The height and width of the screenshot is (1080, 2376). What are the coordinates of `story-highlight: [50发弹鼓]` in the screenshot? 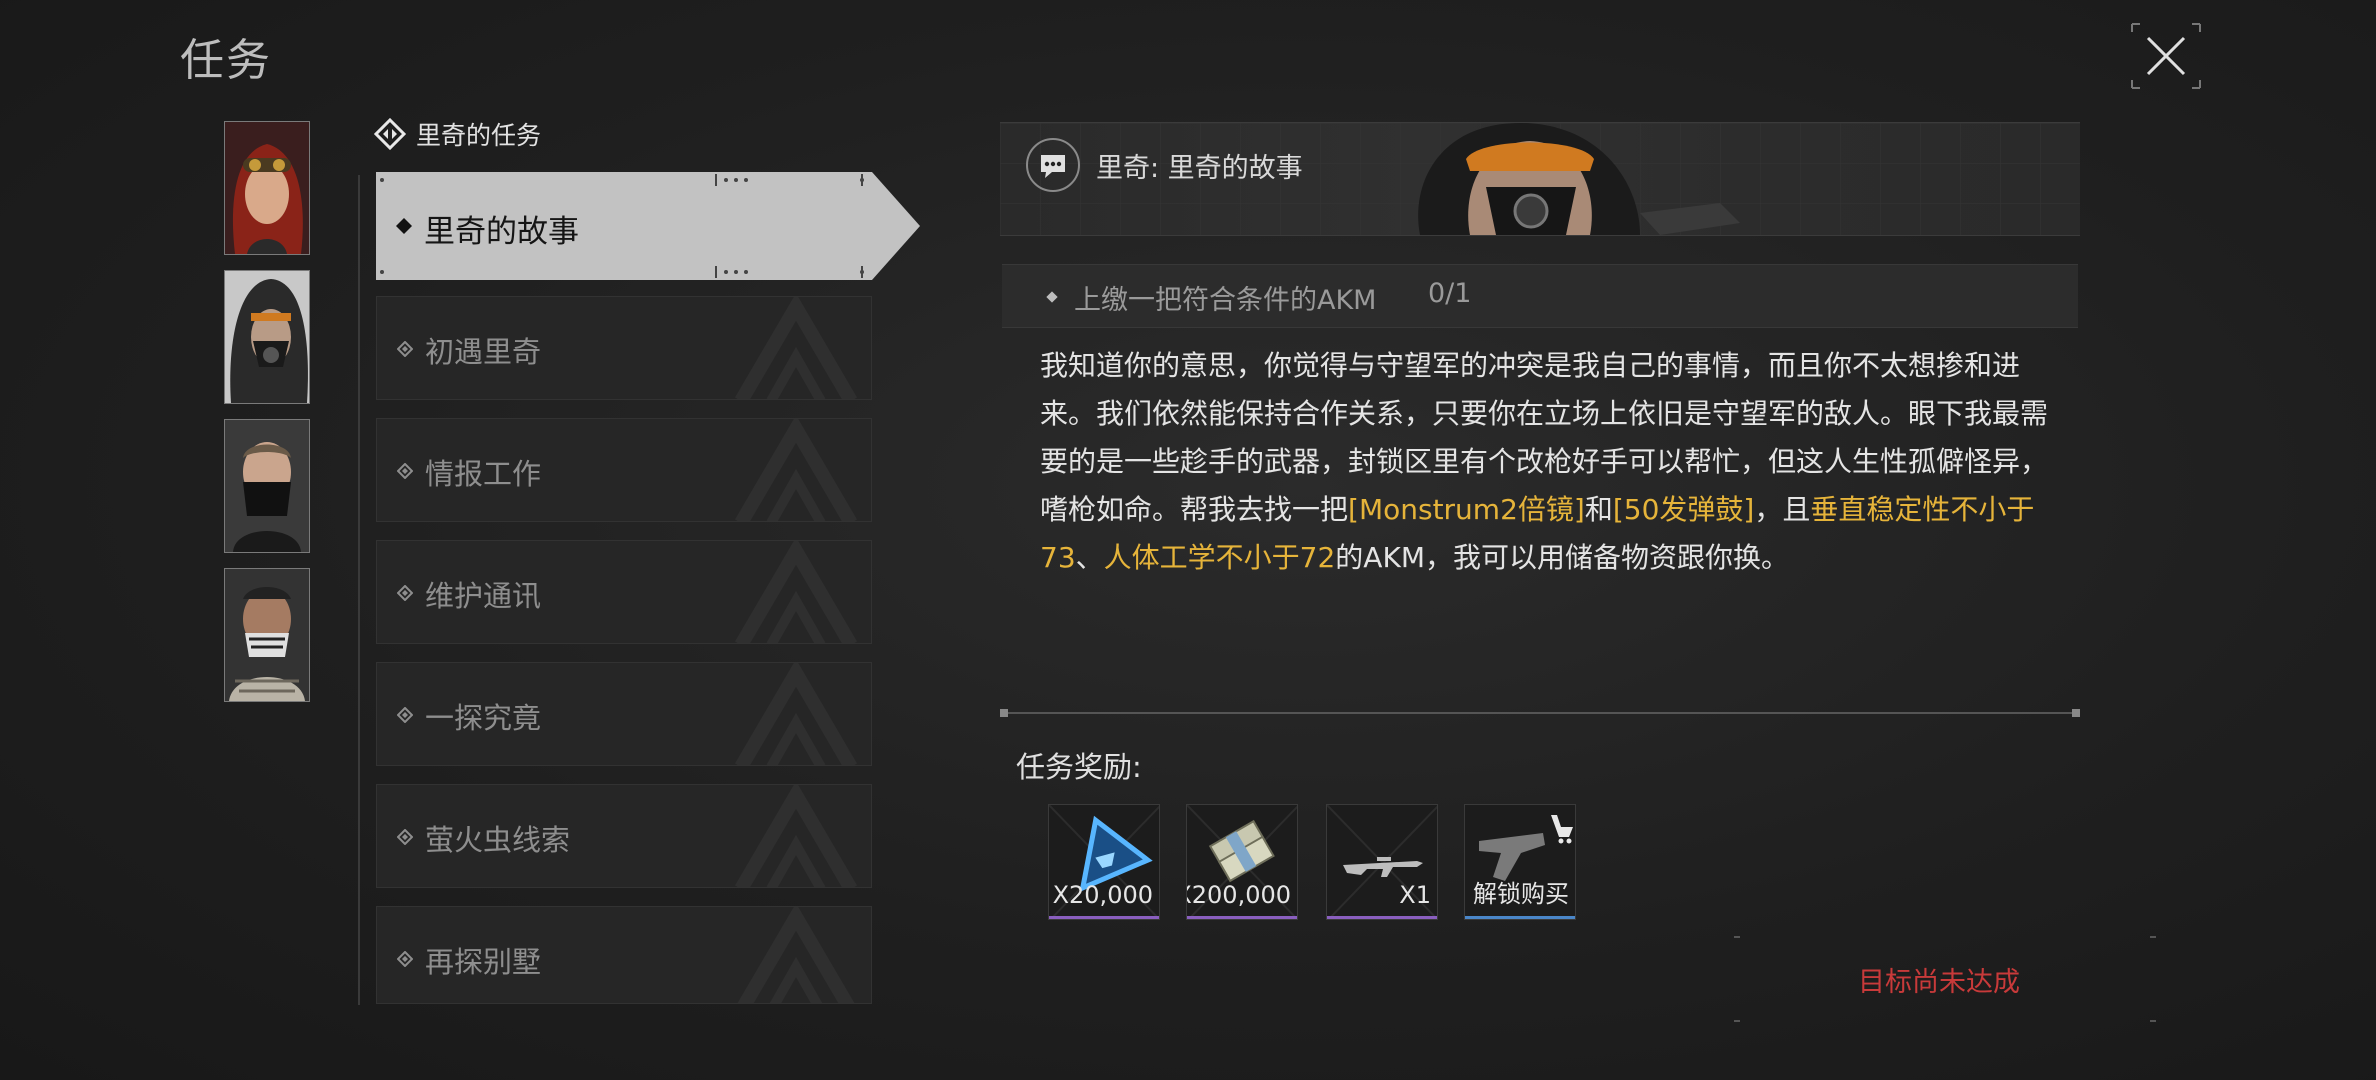 It's located at (1683, 509).